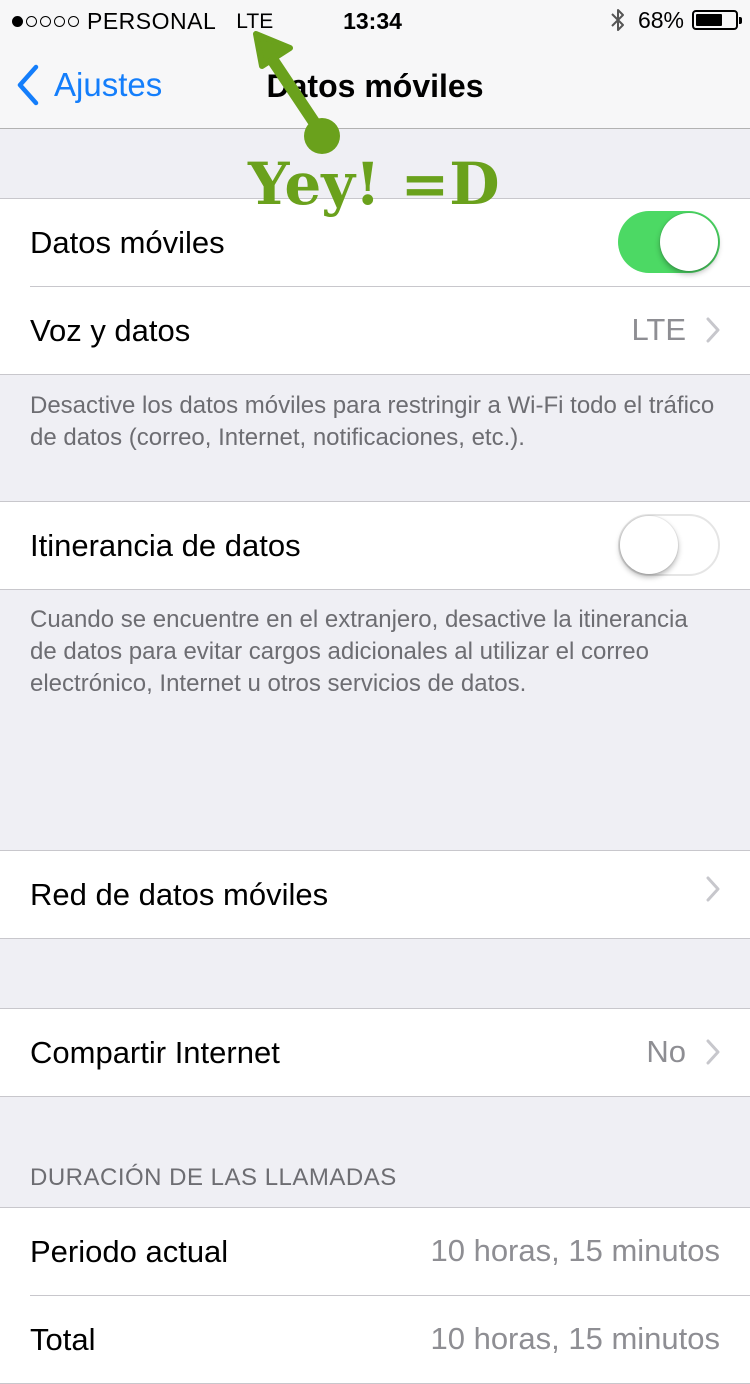 The image size is (750, 1384). What do you see at coordinates (375, 20) in the screenshot?
I see `status-bar: PERSONAL LTE 13:34 68%` at bounding box center [375, 20].